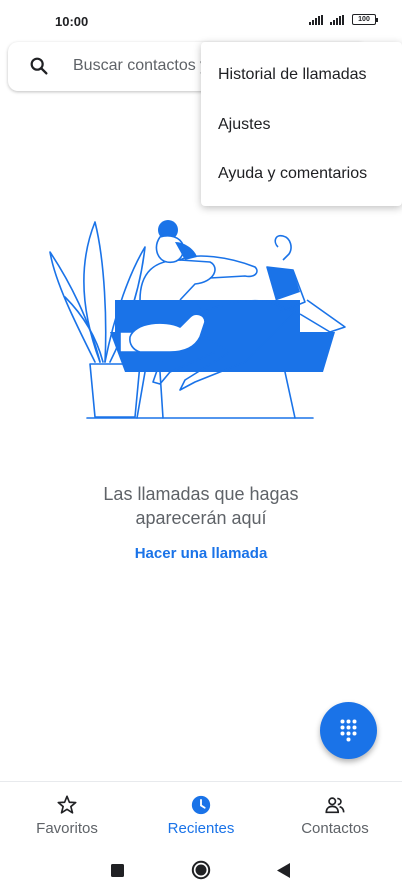 This screenshot has height=893, width=402. What do you see at coordinates (67, 828) in the screenshot?
I see `nav-label-favoritos: Favoritos` at bounding box center [67, 828].